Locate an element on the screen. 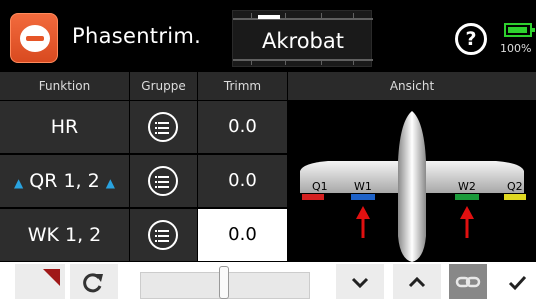 This screenshot has height=299, width=536. model-selector: Akrobat is located at coordinates (302, 38).